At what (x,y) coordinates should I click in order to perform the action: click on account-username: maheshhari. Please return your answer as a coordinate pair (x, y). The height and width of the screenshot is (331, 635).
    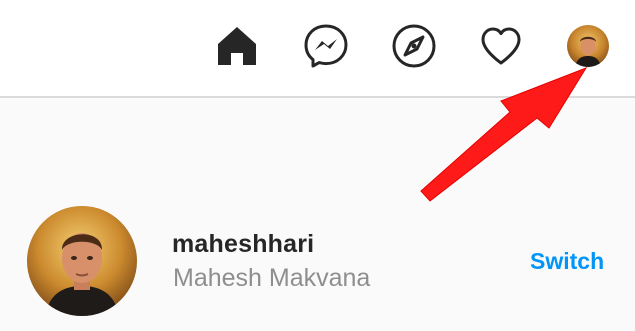
    Looking at the image, I should click on (243, 244).